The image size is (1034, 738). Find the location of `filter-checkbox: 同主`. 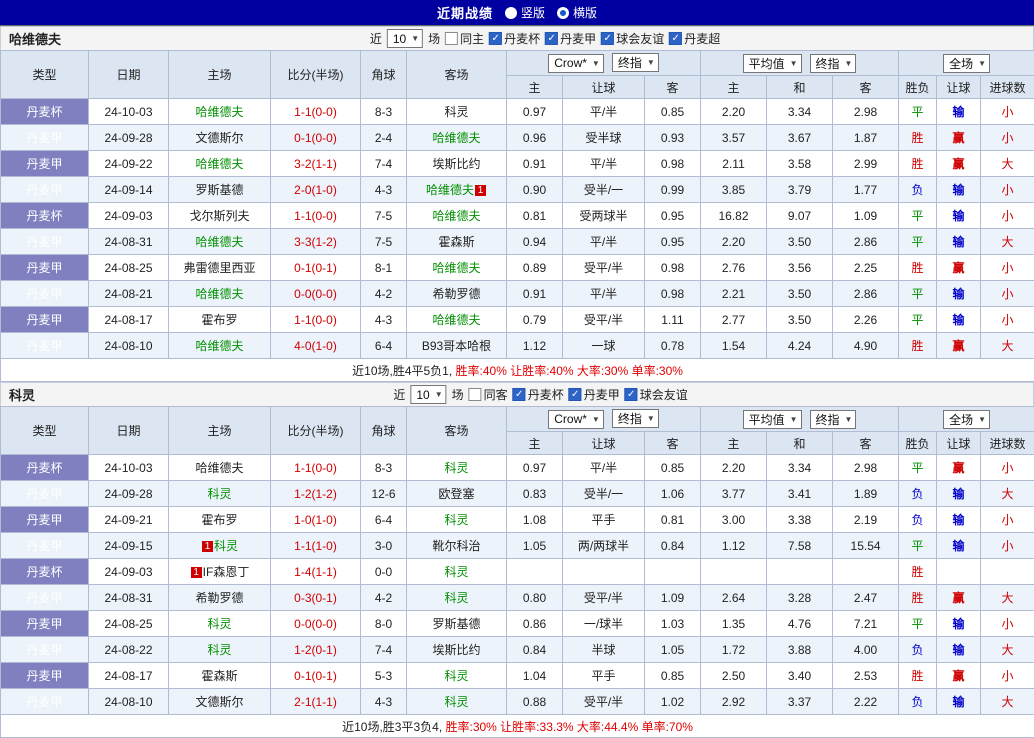

filter-checkbox: 同主 is located at coordinates (464, 38).